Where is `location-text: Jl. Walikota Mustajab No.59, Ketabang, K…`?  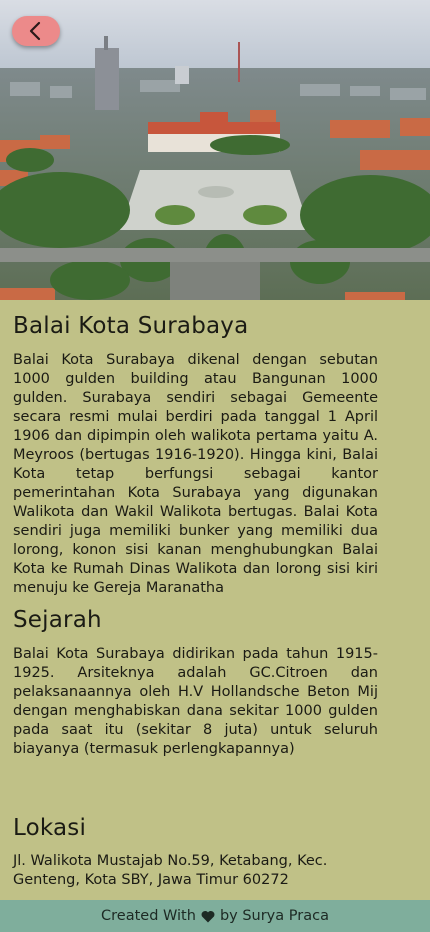
location-text: Jl. Walikota Mustajab No.59, Ketabang, K… is located at coordinates (170, 870).